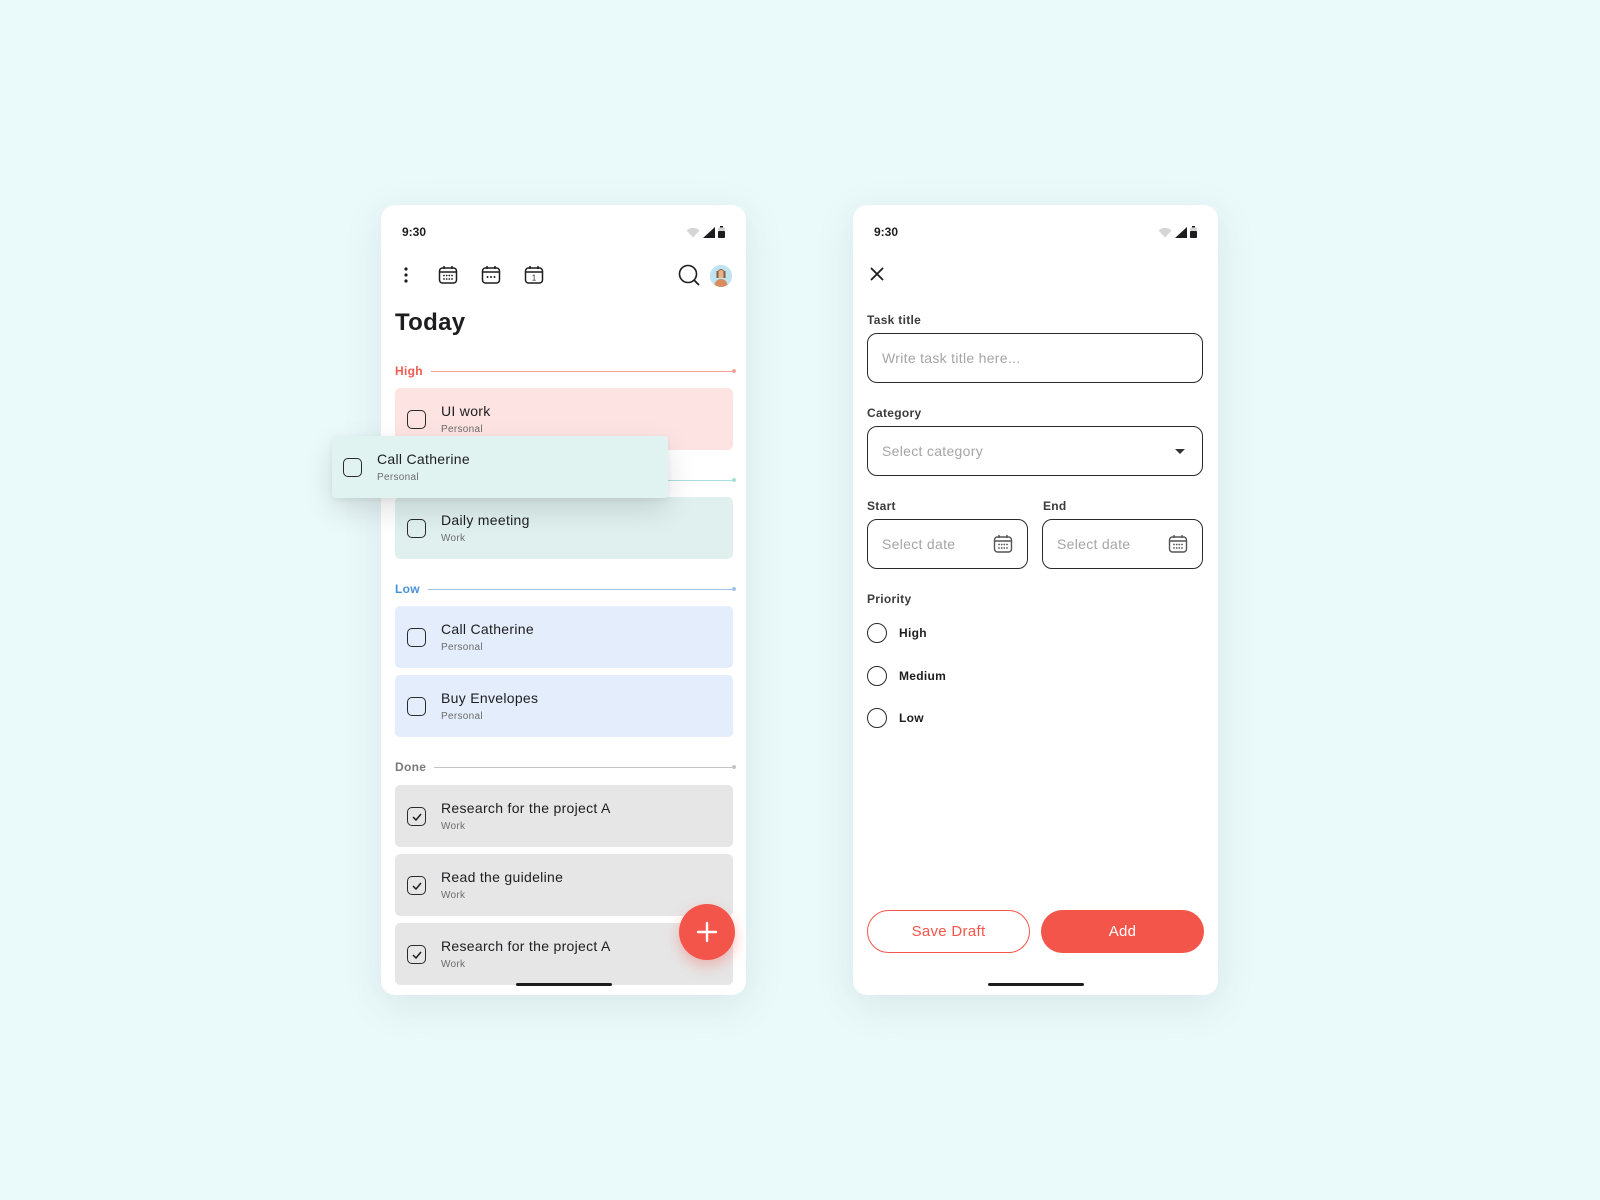 This screenshot has width=1600, height=1200. Describe the element at coordinates (894, 413) in the screenshot. I see `category-label: Category` at that location.